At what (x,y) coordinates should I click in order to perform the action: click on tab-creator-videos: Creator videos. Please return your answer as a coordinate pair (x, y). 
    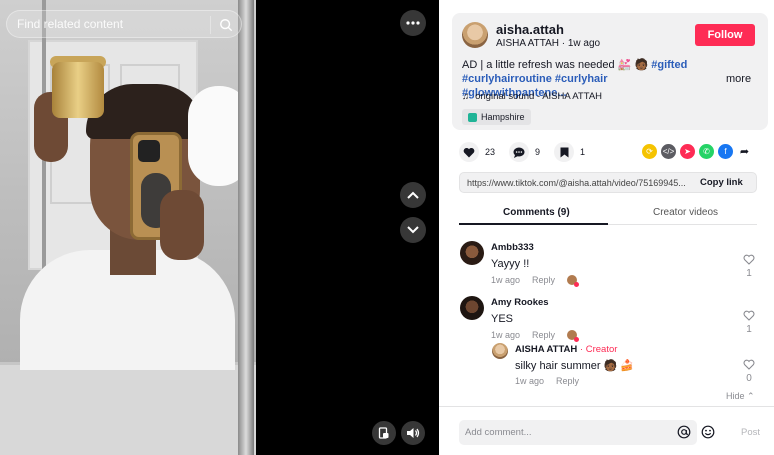
    Looking at the image, I should click on (685, 212).